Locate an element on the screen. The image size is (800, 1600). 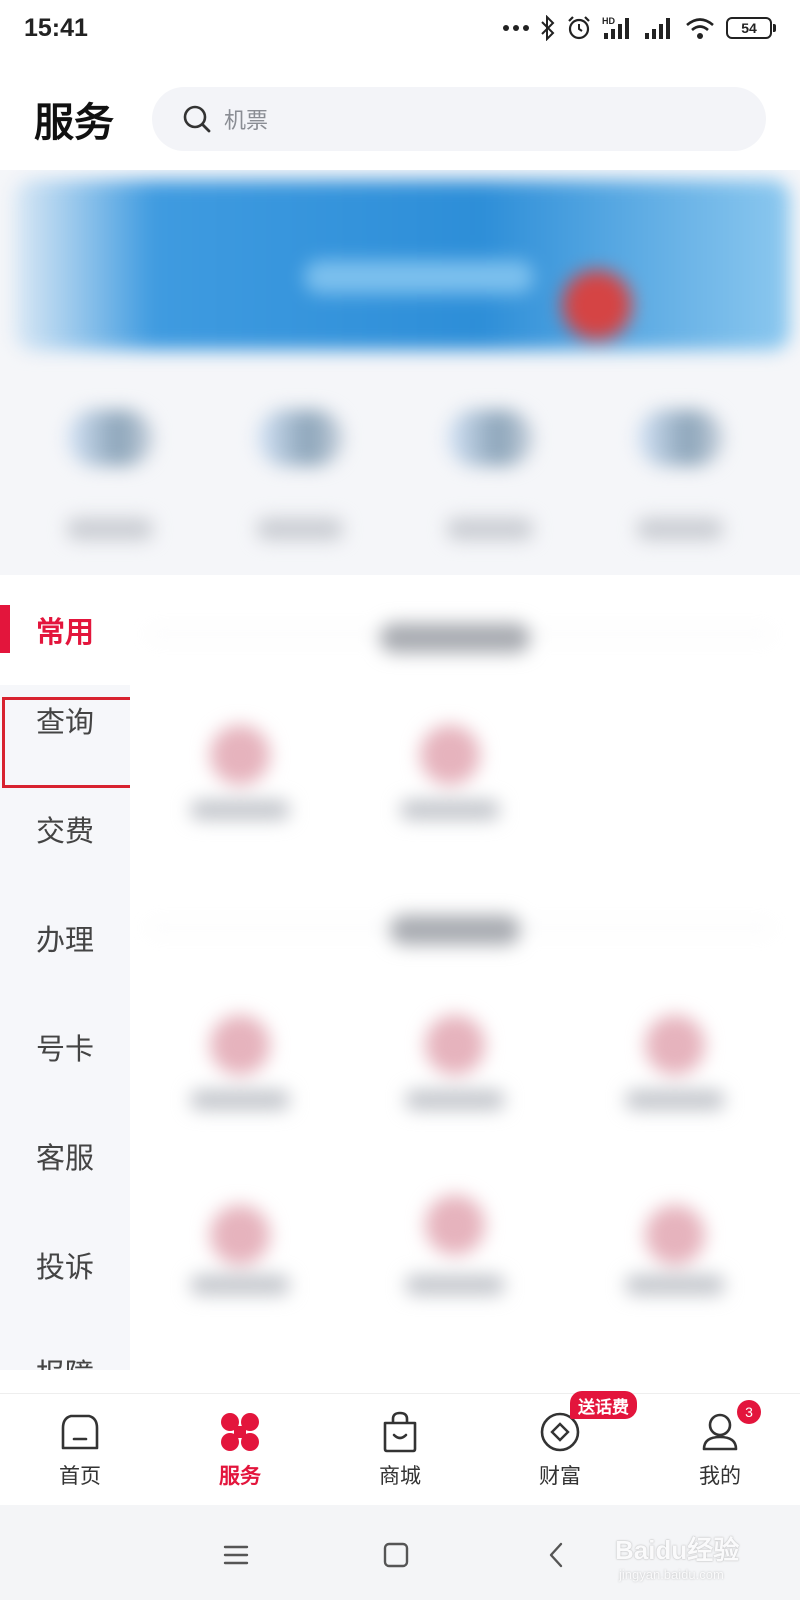
category-sidebar: 常用 查询 交费 办理 号卡 客服 投诉 报障 is located at coordinates (65, 972).